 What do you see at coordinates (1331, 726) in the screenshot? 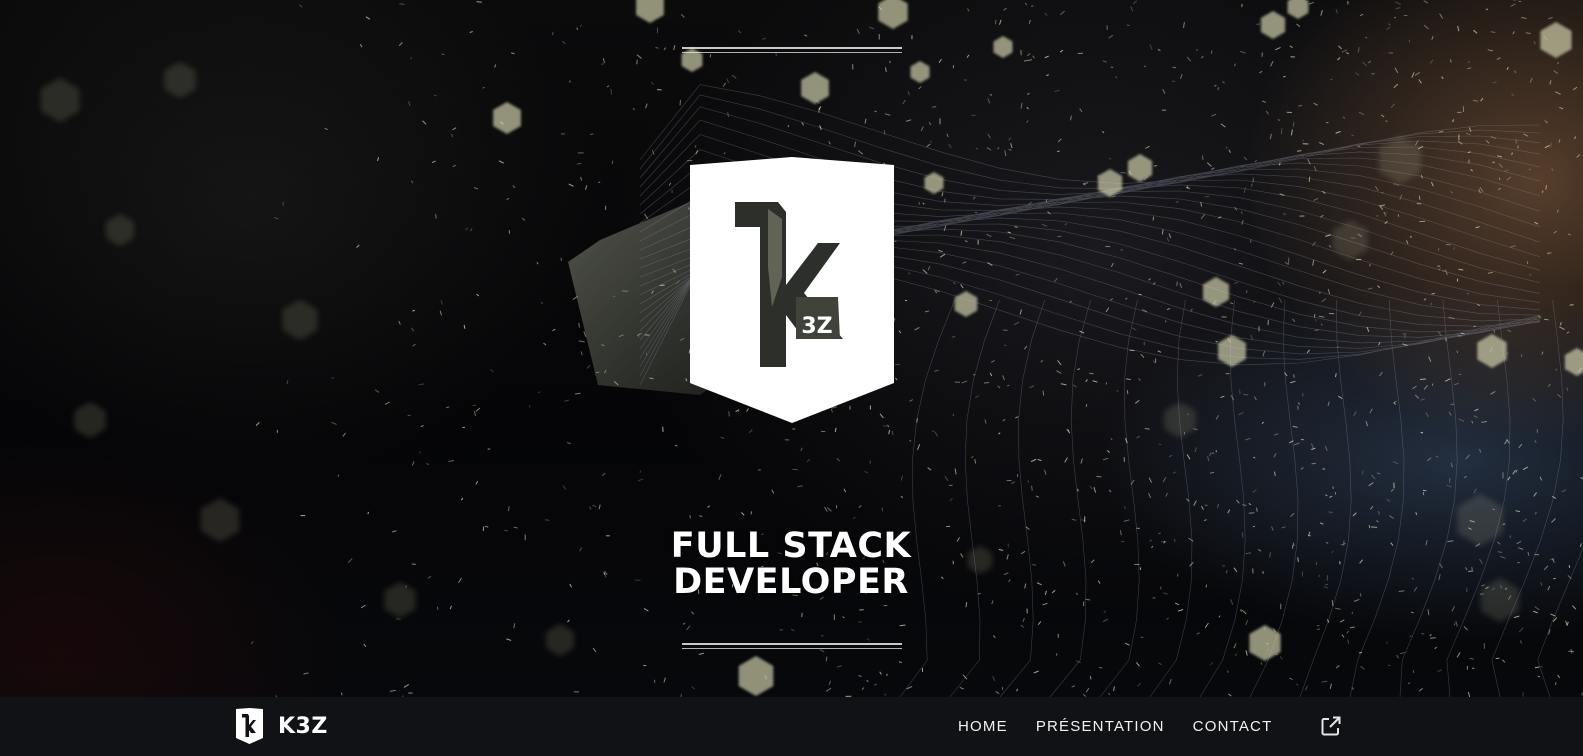
I see `external-link-icon` at bounding box center [1331, 726].